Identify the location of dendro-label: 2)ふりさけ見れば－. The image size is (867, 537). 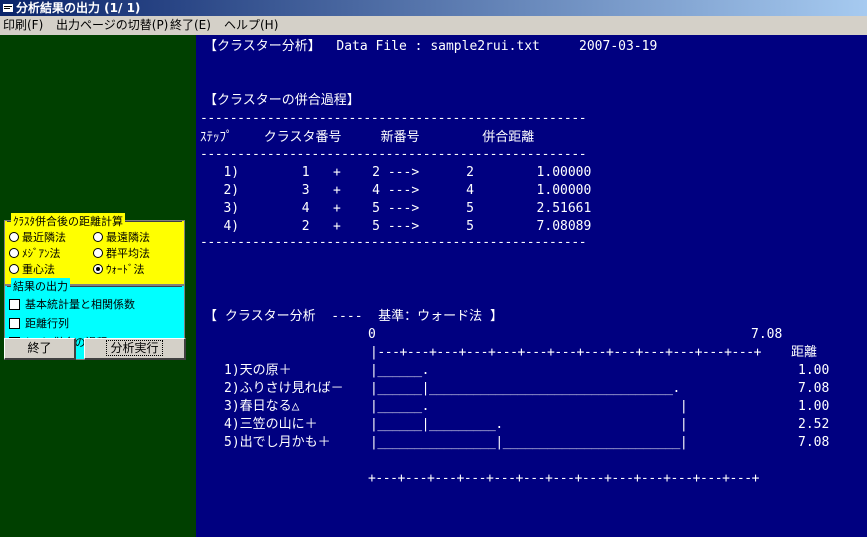
(284, 388).